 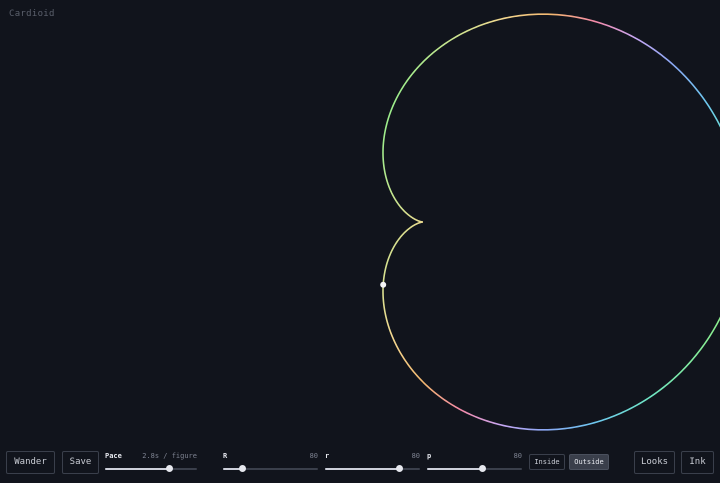 What do you see at coordinates (80, 462) in the screenshot?
I see `save-button: Save` at bounding box center [80, 462].